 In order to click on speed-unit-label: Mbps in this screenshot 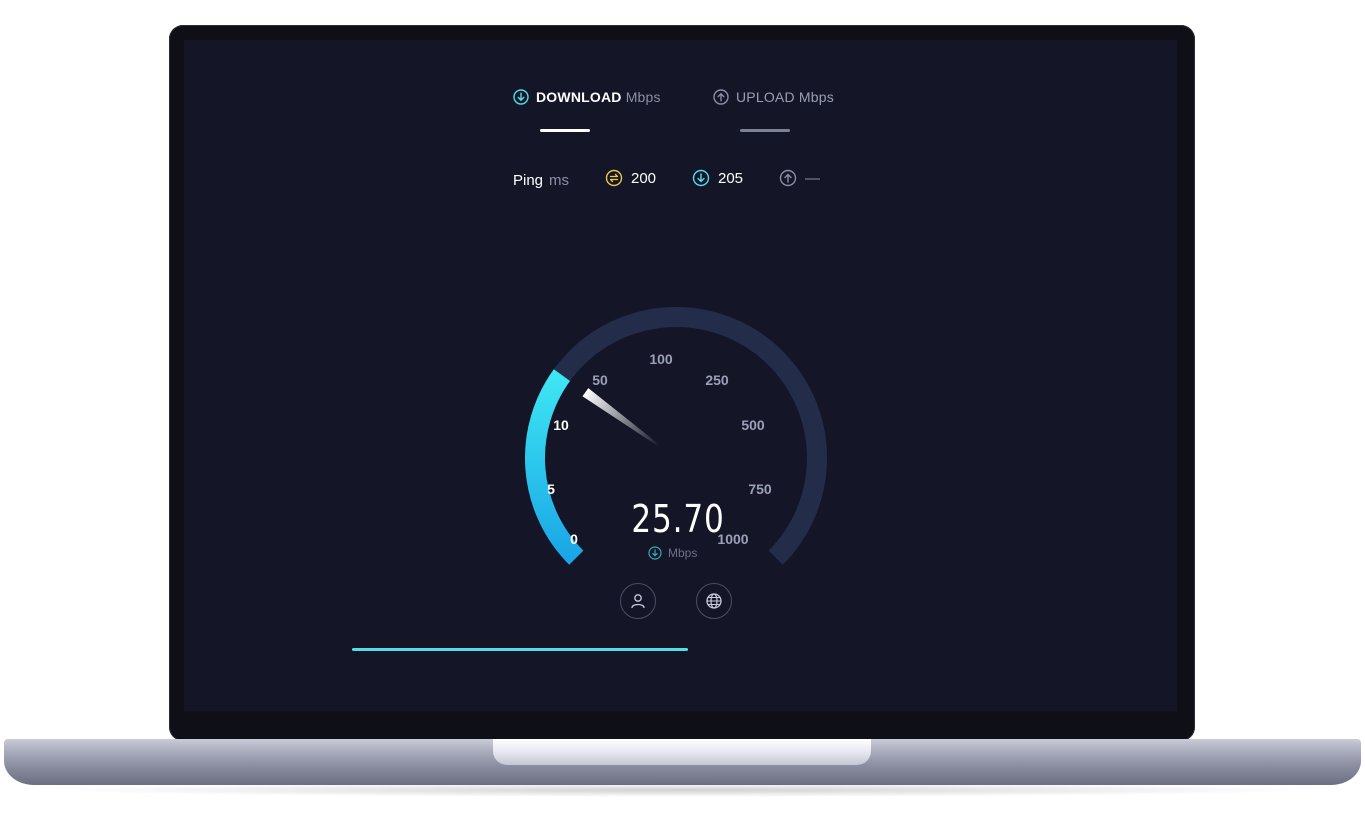, I will do `click(683, 553)`.